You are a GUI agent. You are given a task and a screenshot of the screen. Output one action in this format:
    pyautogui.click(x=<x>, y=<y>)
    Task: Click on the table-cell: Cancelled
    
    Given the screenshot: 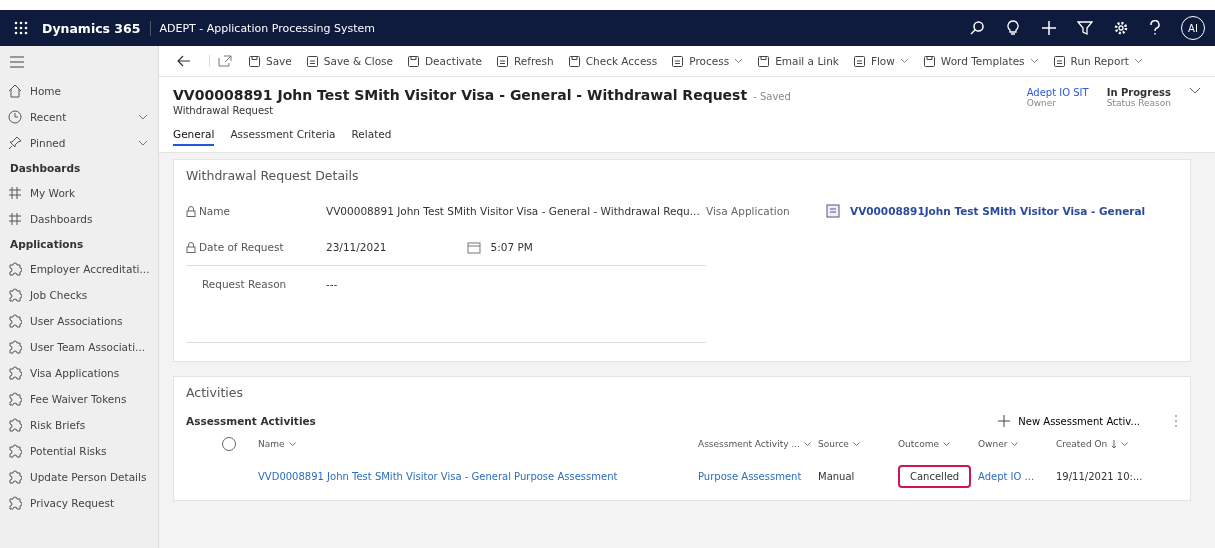 What is the action you would take?
    pyautogui.click(x=935, y=476)
    